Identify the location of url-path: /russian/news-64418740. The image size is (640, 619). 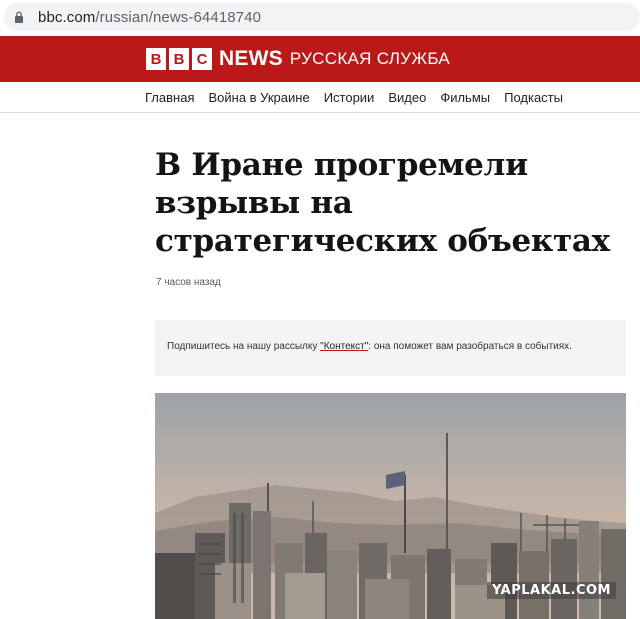
(178, 17).